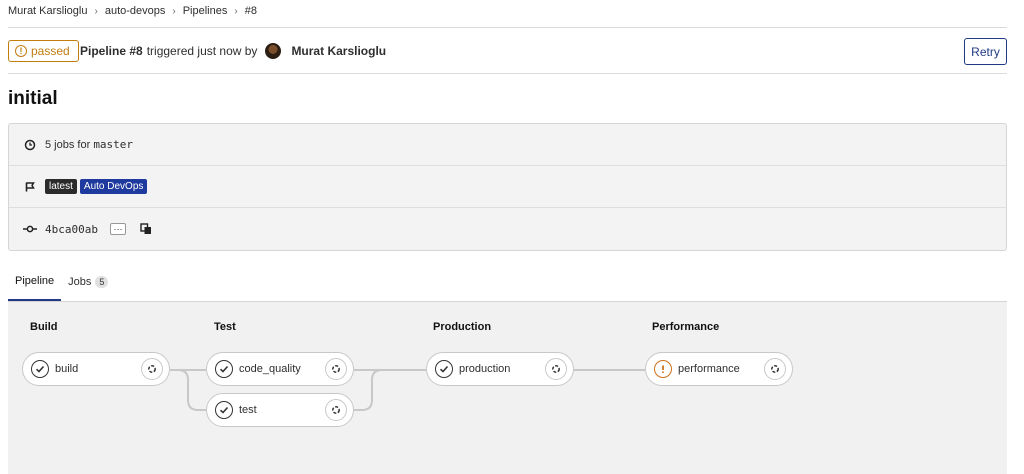 The image size is (1024, 474). What do you see at coordinates (280, 410) in the screenshot?
I see `job-test: test` at bounding box center [280, 410].